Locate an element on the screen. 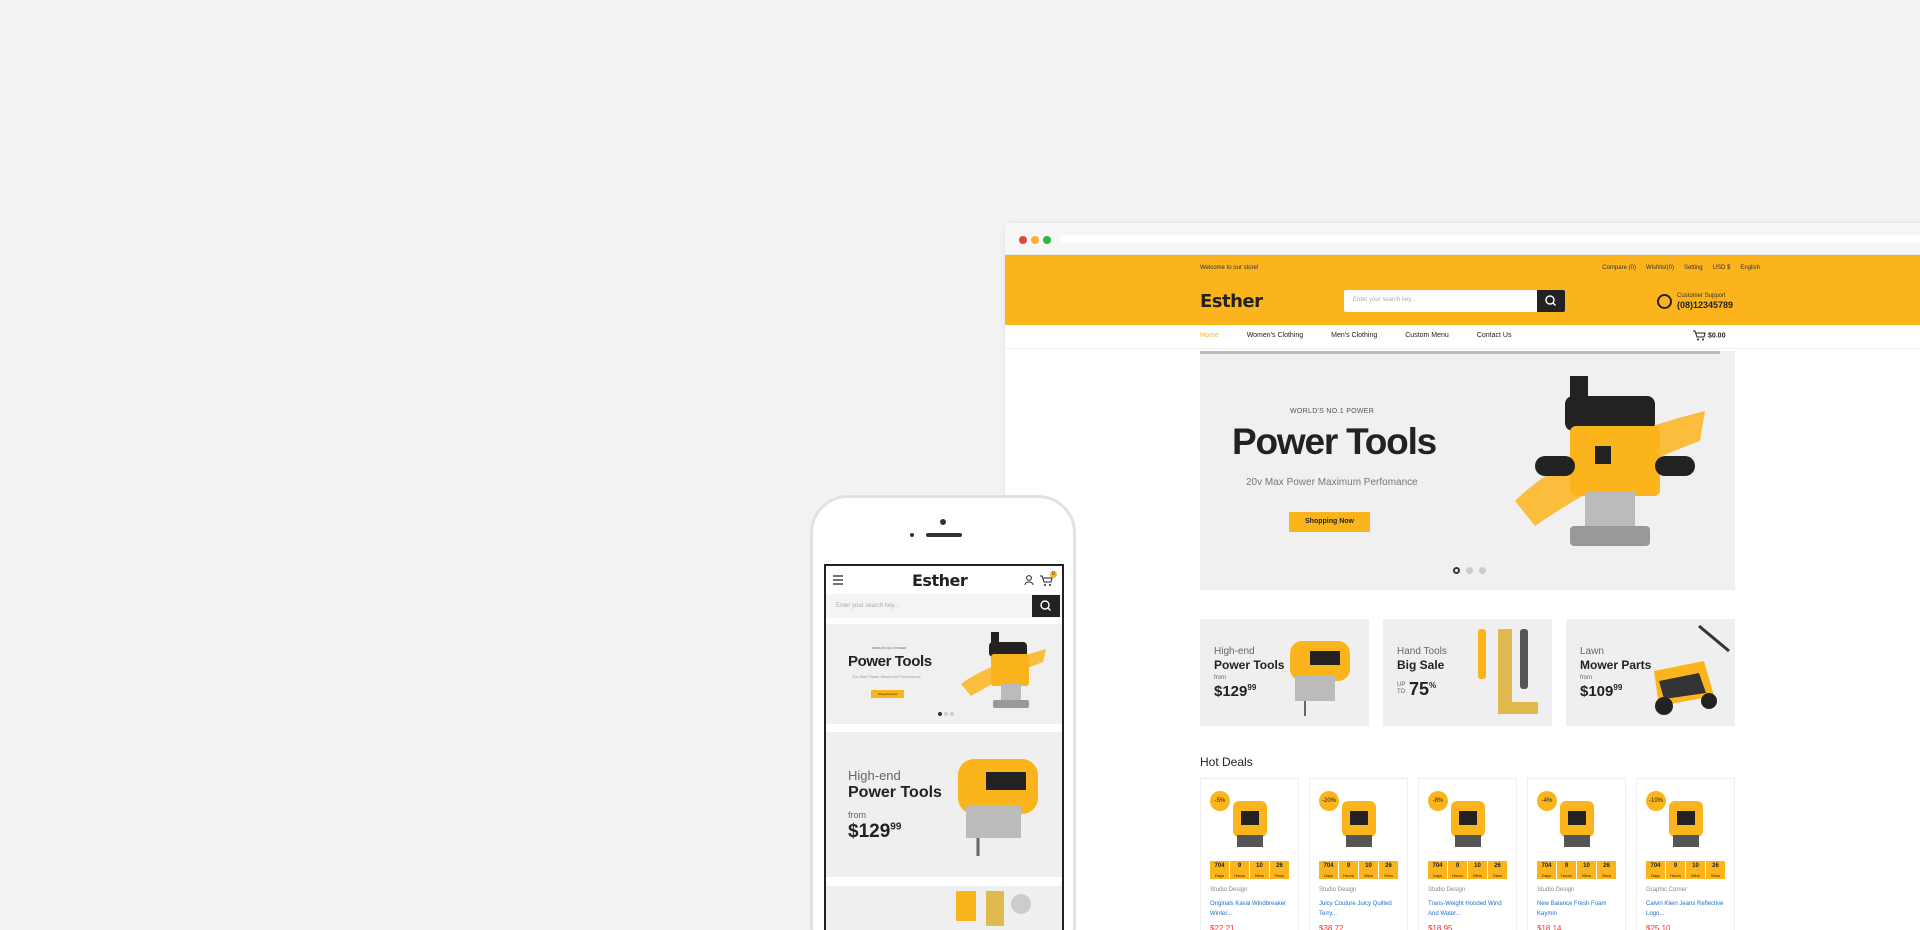 The height and width of the screenshot is (930, 1920). router-tool-image is located at coordinates (1610, 461).